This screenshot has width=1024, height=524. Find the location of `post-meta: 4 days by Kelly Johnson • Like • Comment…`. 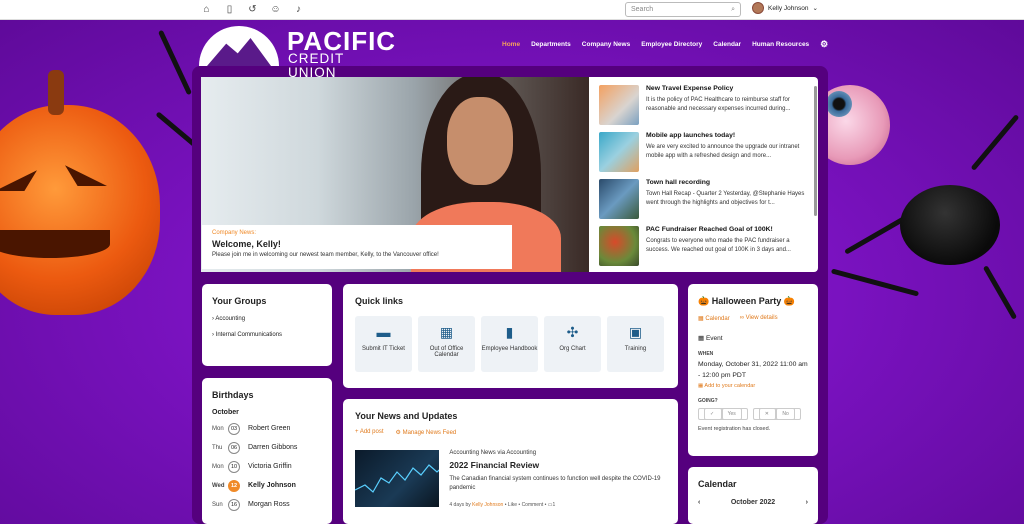

post-meta: 4 days by Kelly Johnson • Like • Comment… is located at coordinates (502, 505).